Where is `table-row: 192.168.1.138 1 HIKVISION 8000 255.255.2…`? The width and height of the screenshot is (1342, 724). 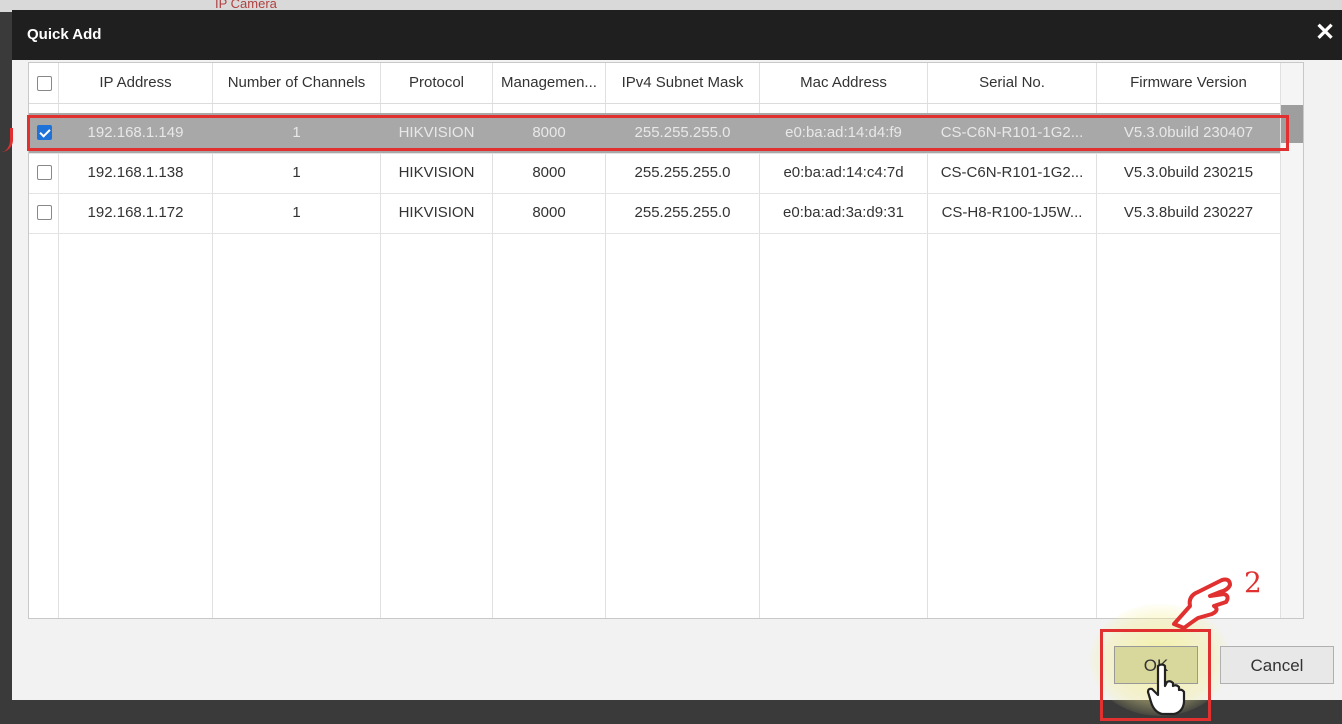
table-row: 192.168.1.138 1 HIKVISION 8000 255.255.2… is located at coordinates (666, 173).